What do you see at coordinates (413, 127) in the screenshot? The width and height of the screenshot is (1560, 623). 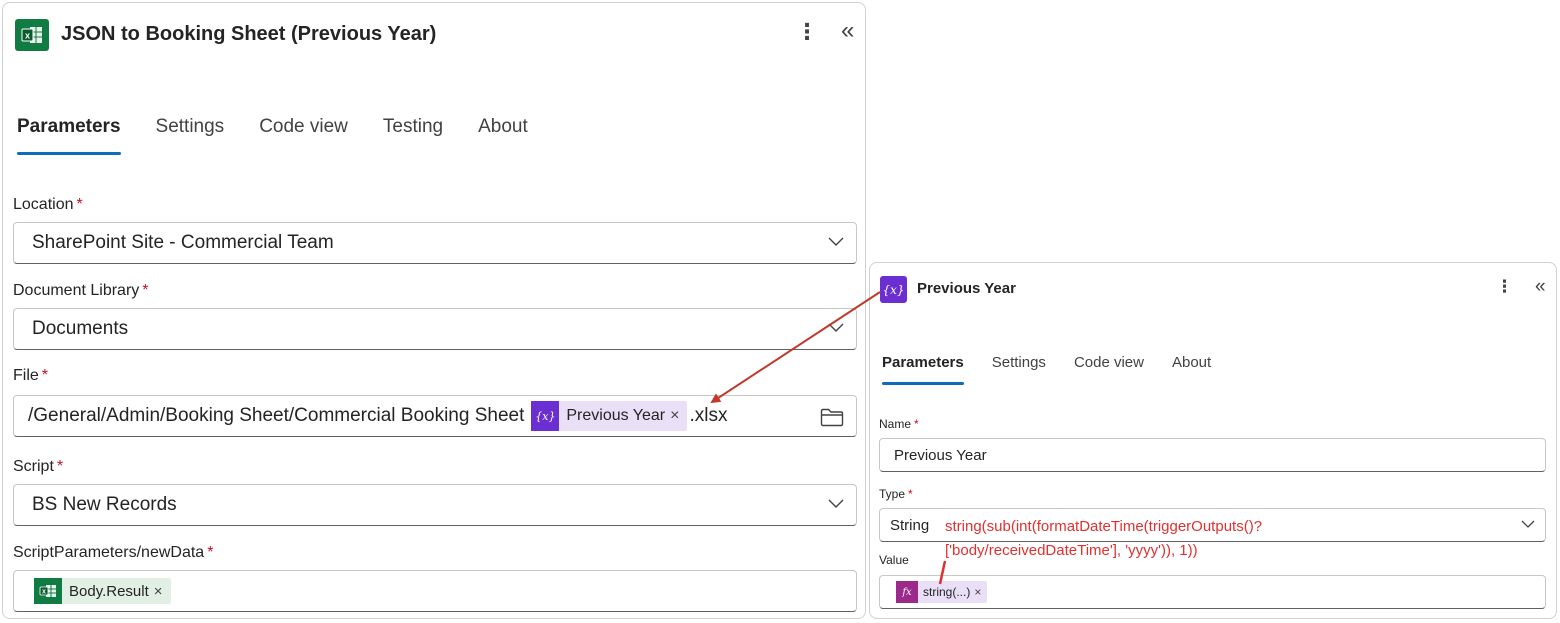 I see `tab-testing: Testing` at bounding box center [413, 127].